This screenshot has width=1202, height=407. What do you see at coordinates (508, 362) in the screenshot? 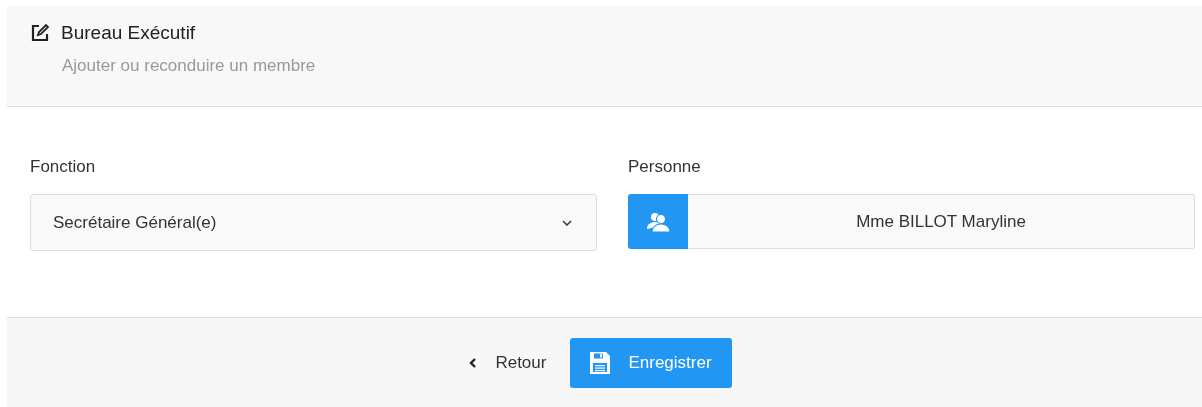
I see `back-button: Retour` at bounding box center [508, 362].